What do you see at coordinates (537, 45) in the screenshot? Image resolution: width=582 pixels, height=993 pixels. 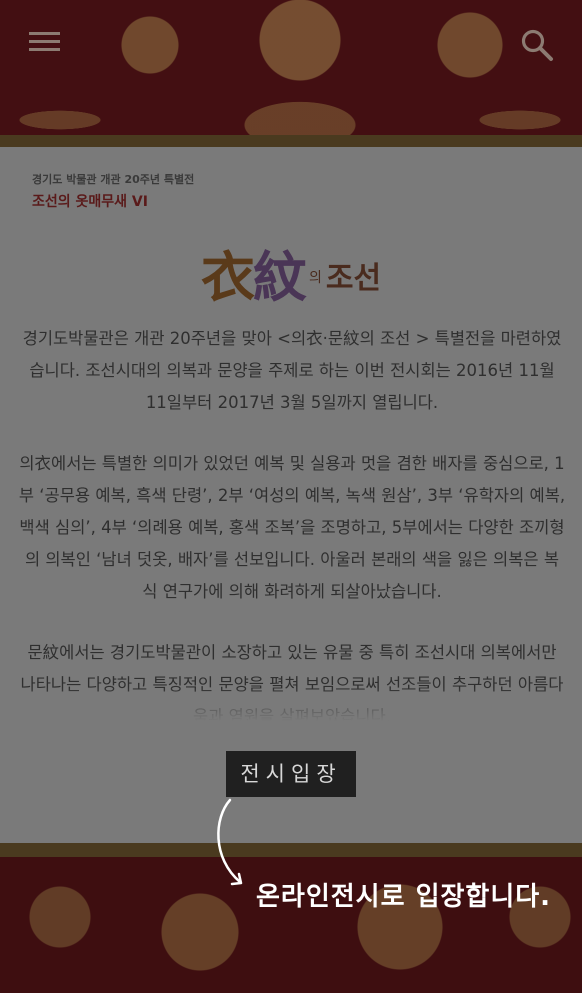 I see `search-icon` at bounding box center [537, 45].